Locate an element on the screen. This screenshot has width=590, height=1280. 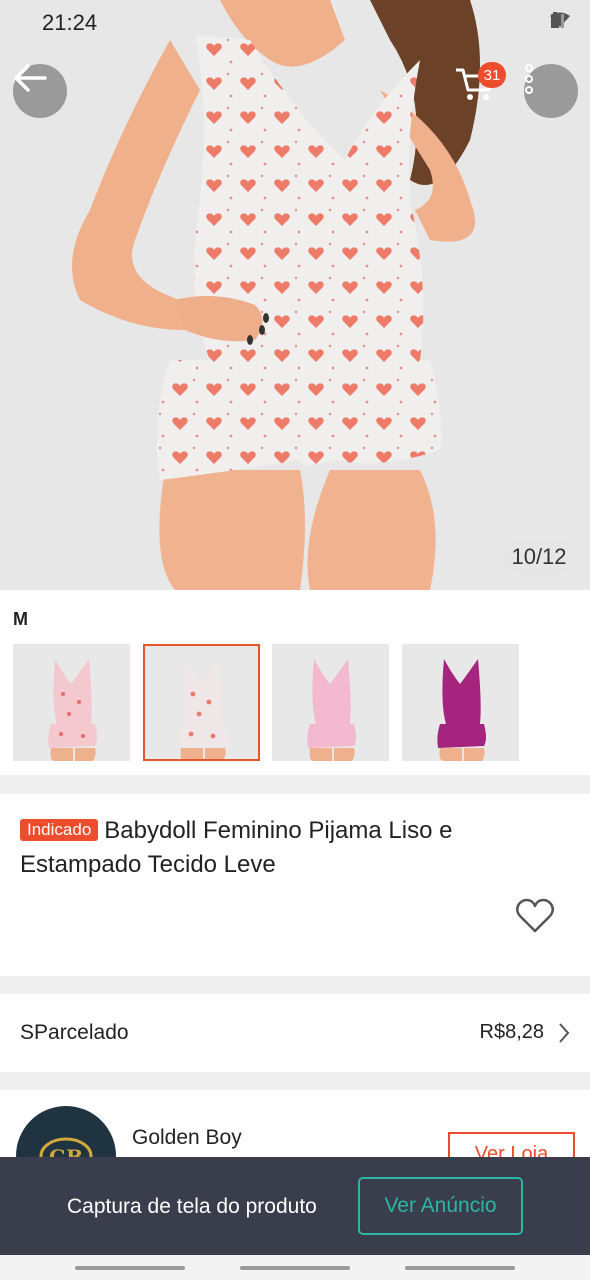
more-vertical-icon is located at coordinates (529, 79).